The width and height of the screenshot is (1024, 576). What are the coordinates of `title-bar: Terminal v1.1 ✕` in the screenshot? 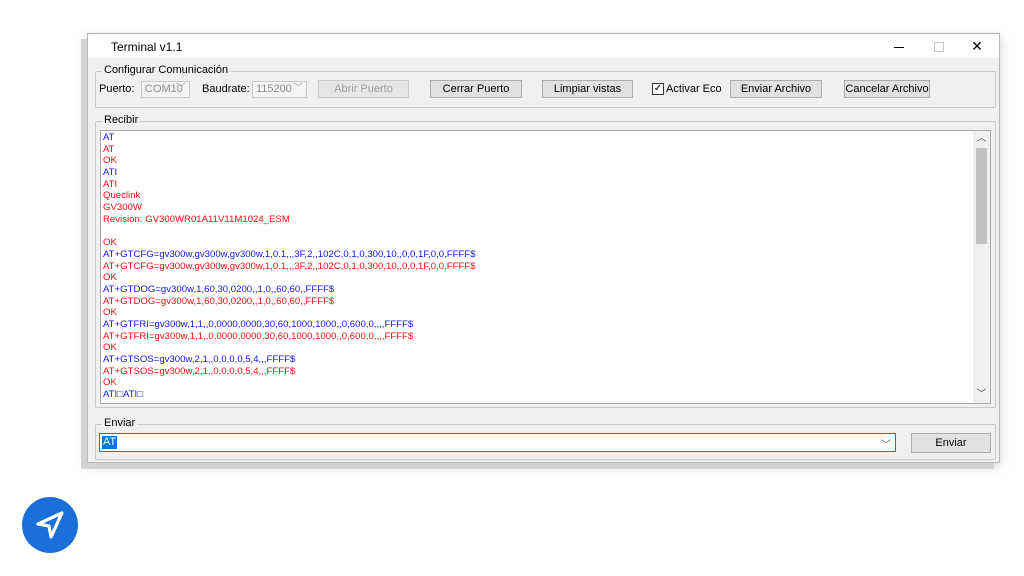 It's located at (543, 46).